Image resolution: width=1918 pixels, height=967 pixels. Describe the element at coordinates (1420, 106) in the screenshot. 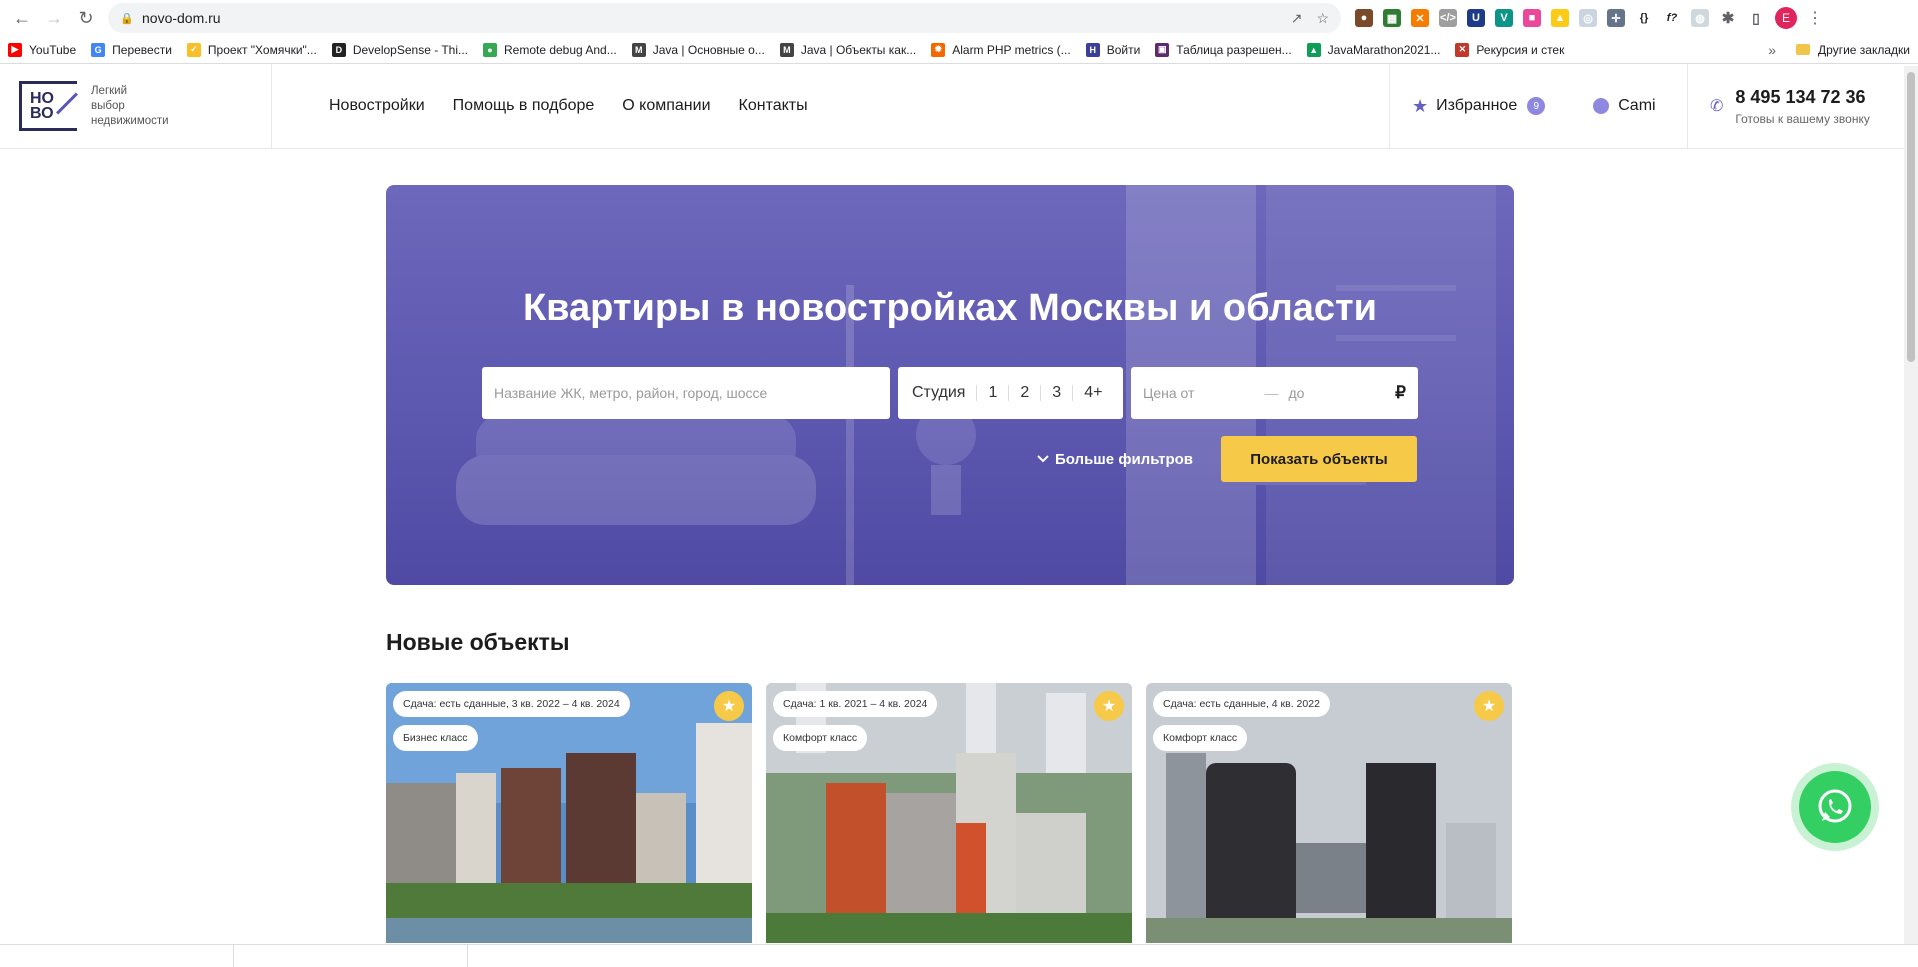

I see `favorites-star-icon: ★` at that location.